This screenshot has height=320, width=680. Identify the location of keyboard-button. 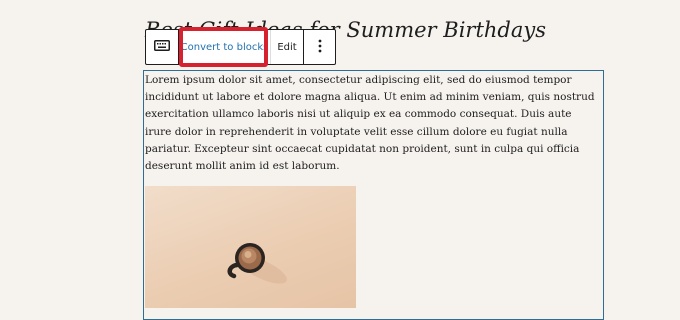
(162, 47).